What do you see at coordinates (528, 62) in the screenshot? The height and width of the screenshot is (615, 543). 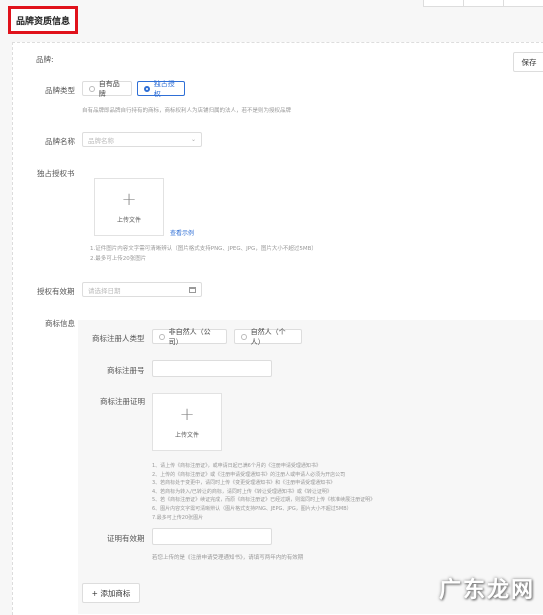 I see `save-button: 保存` at bounding box center [528, 62].